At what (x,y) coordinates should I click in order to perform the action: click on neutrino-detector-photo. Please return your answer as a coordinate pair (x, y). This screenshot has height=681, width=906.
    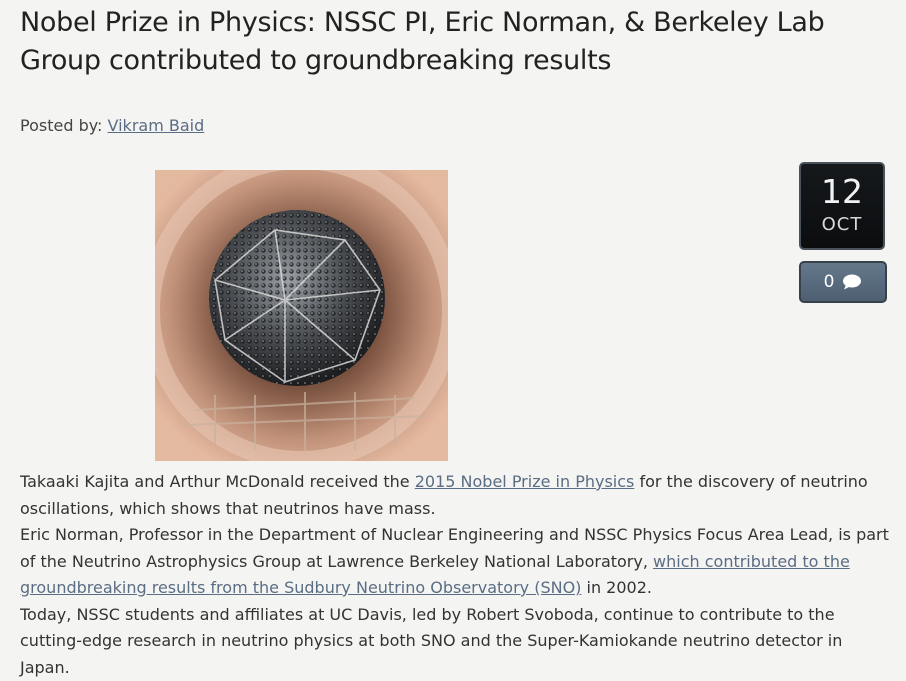
    Looking at the image, I should click on (301, 315).